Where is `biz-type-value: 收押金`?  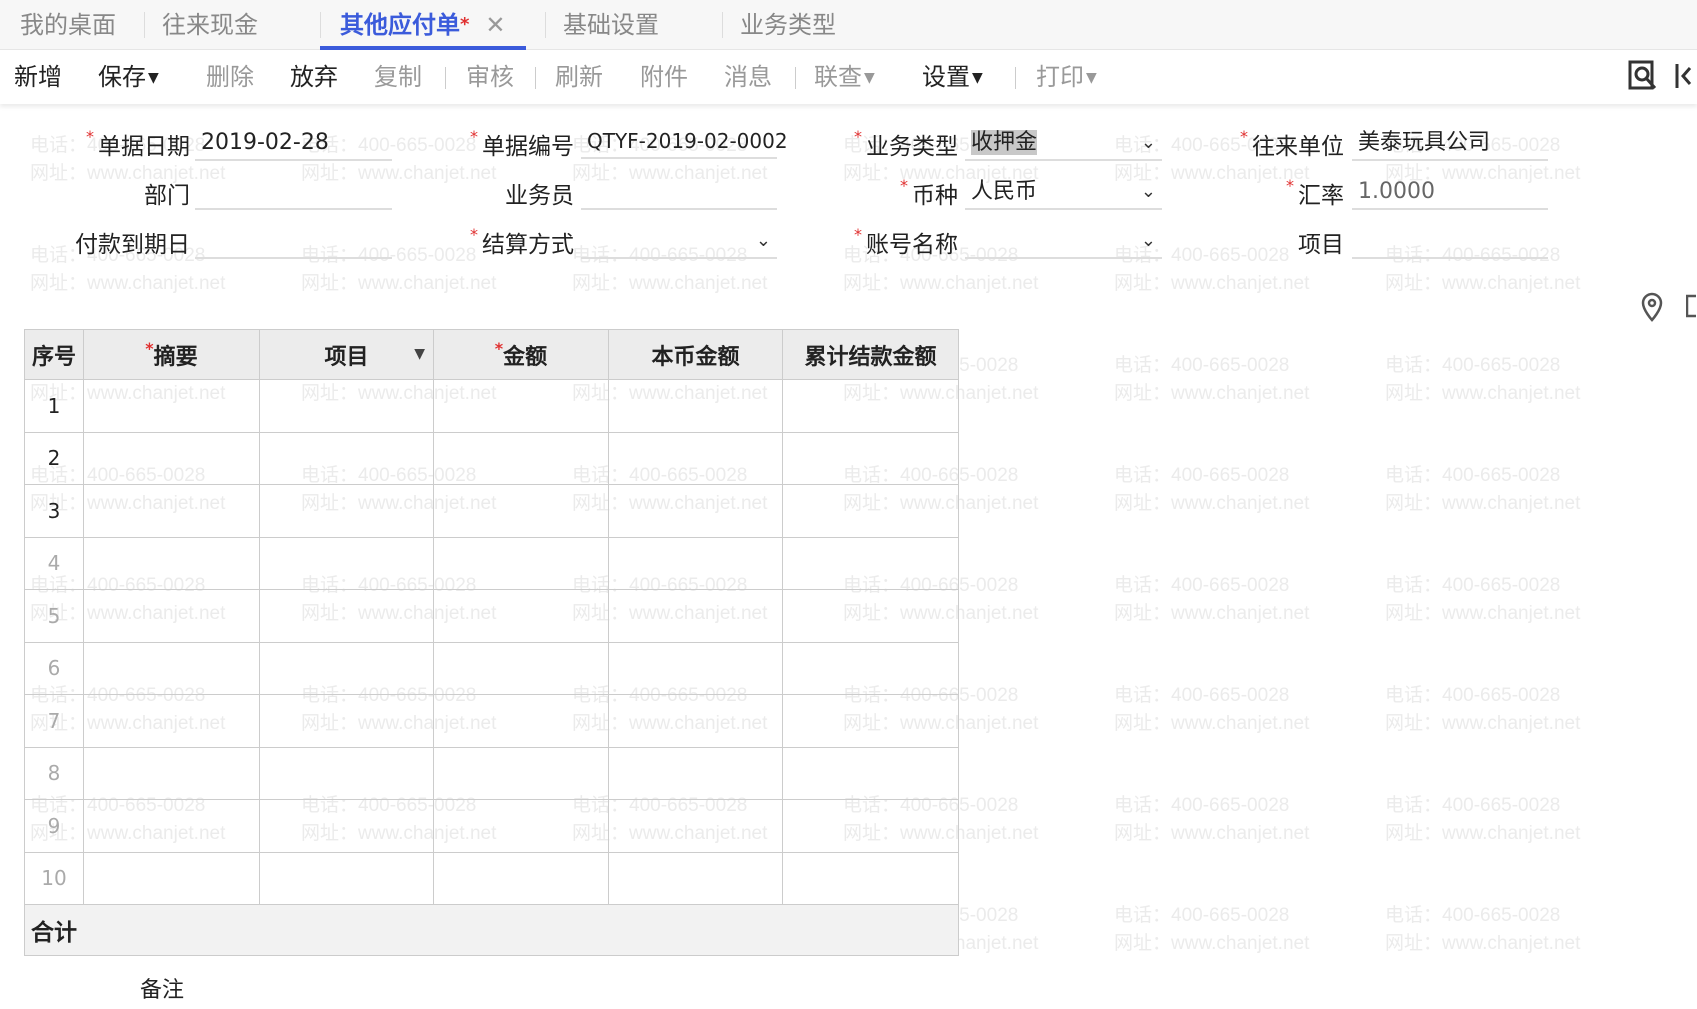 biz-type-value: 收押金 is located at coordinates (1004, 142).